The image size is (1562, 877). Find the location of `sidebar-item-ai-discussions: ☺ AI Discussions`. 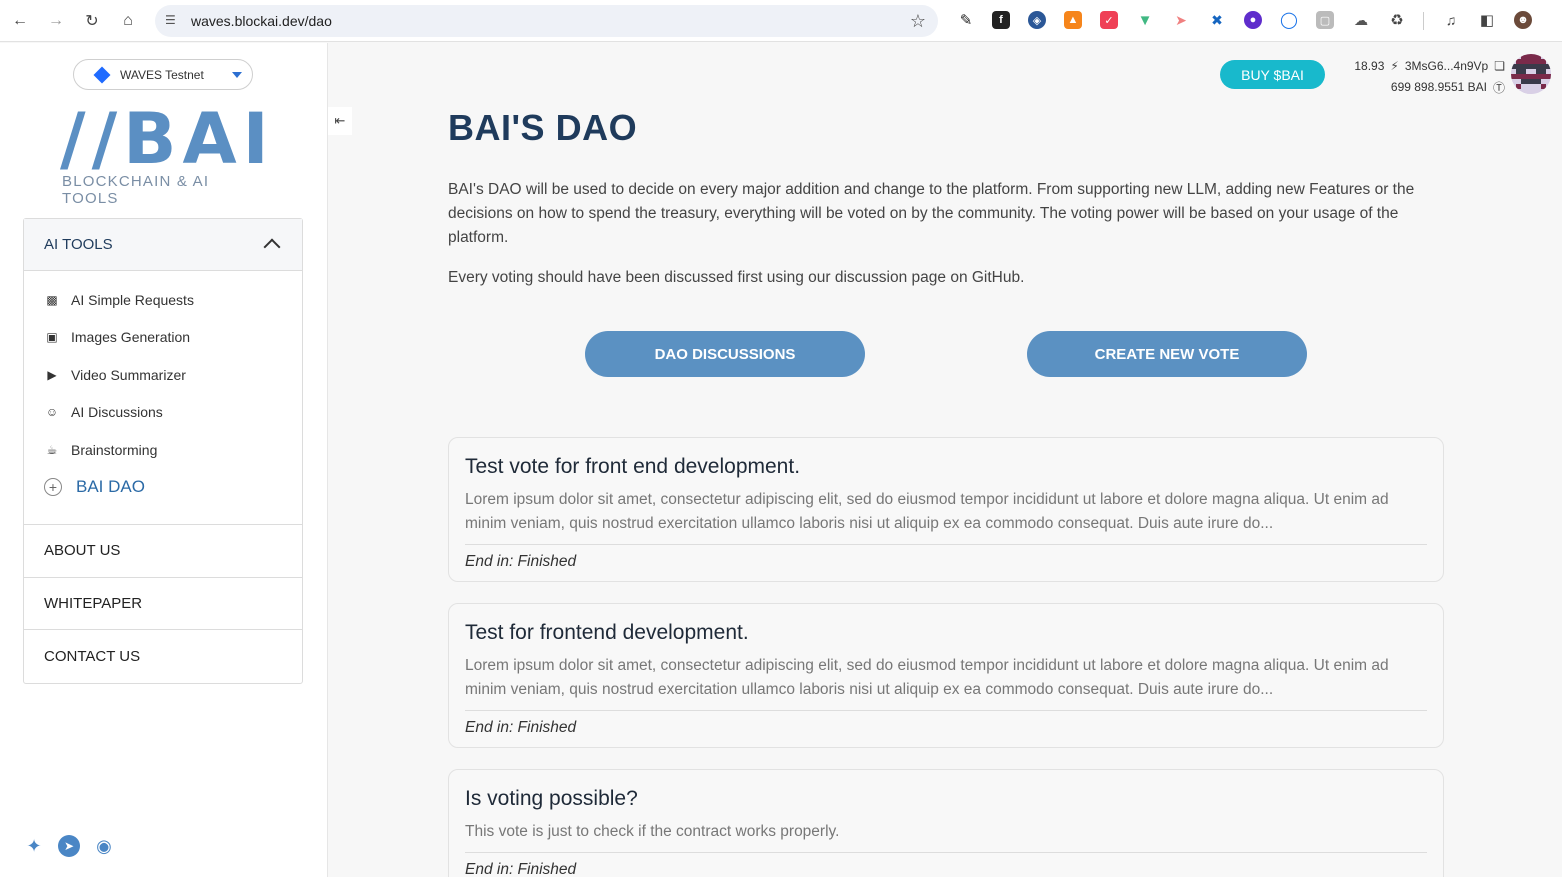

sidebar-item-ai-discussions: ☺ AI Discussions is located at coordinates (163, 413).